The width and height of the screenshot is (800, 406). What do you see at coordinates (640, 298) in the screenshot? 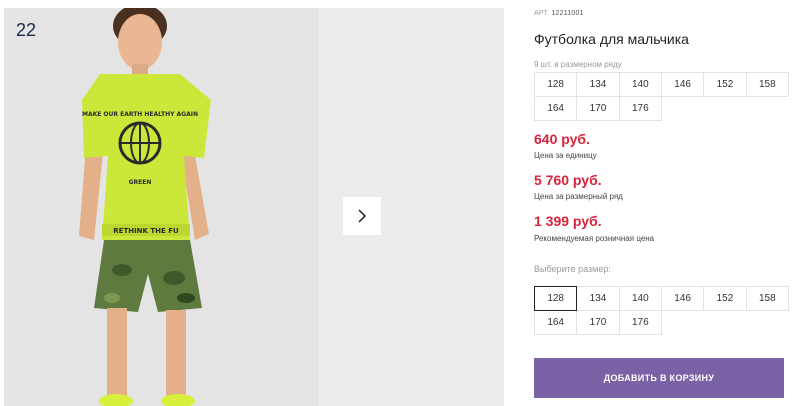
I see `size-option-140: 140` at bounding box center [640, 298].